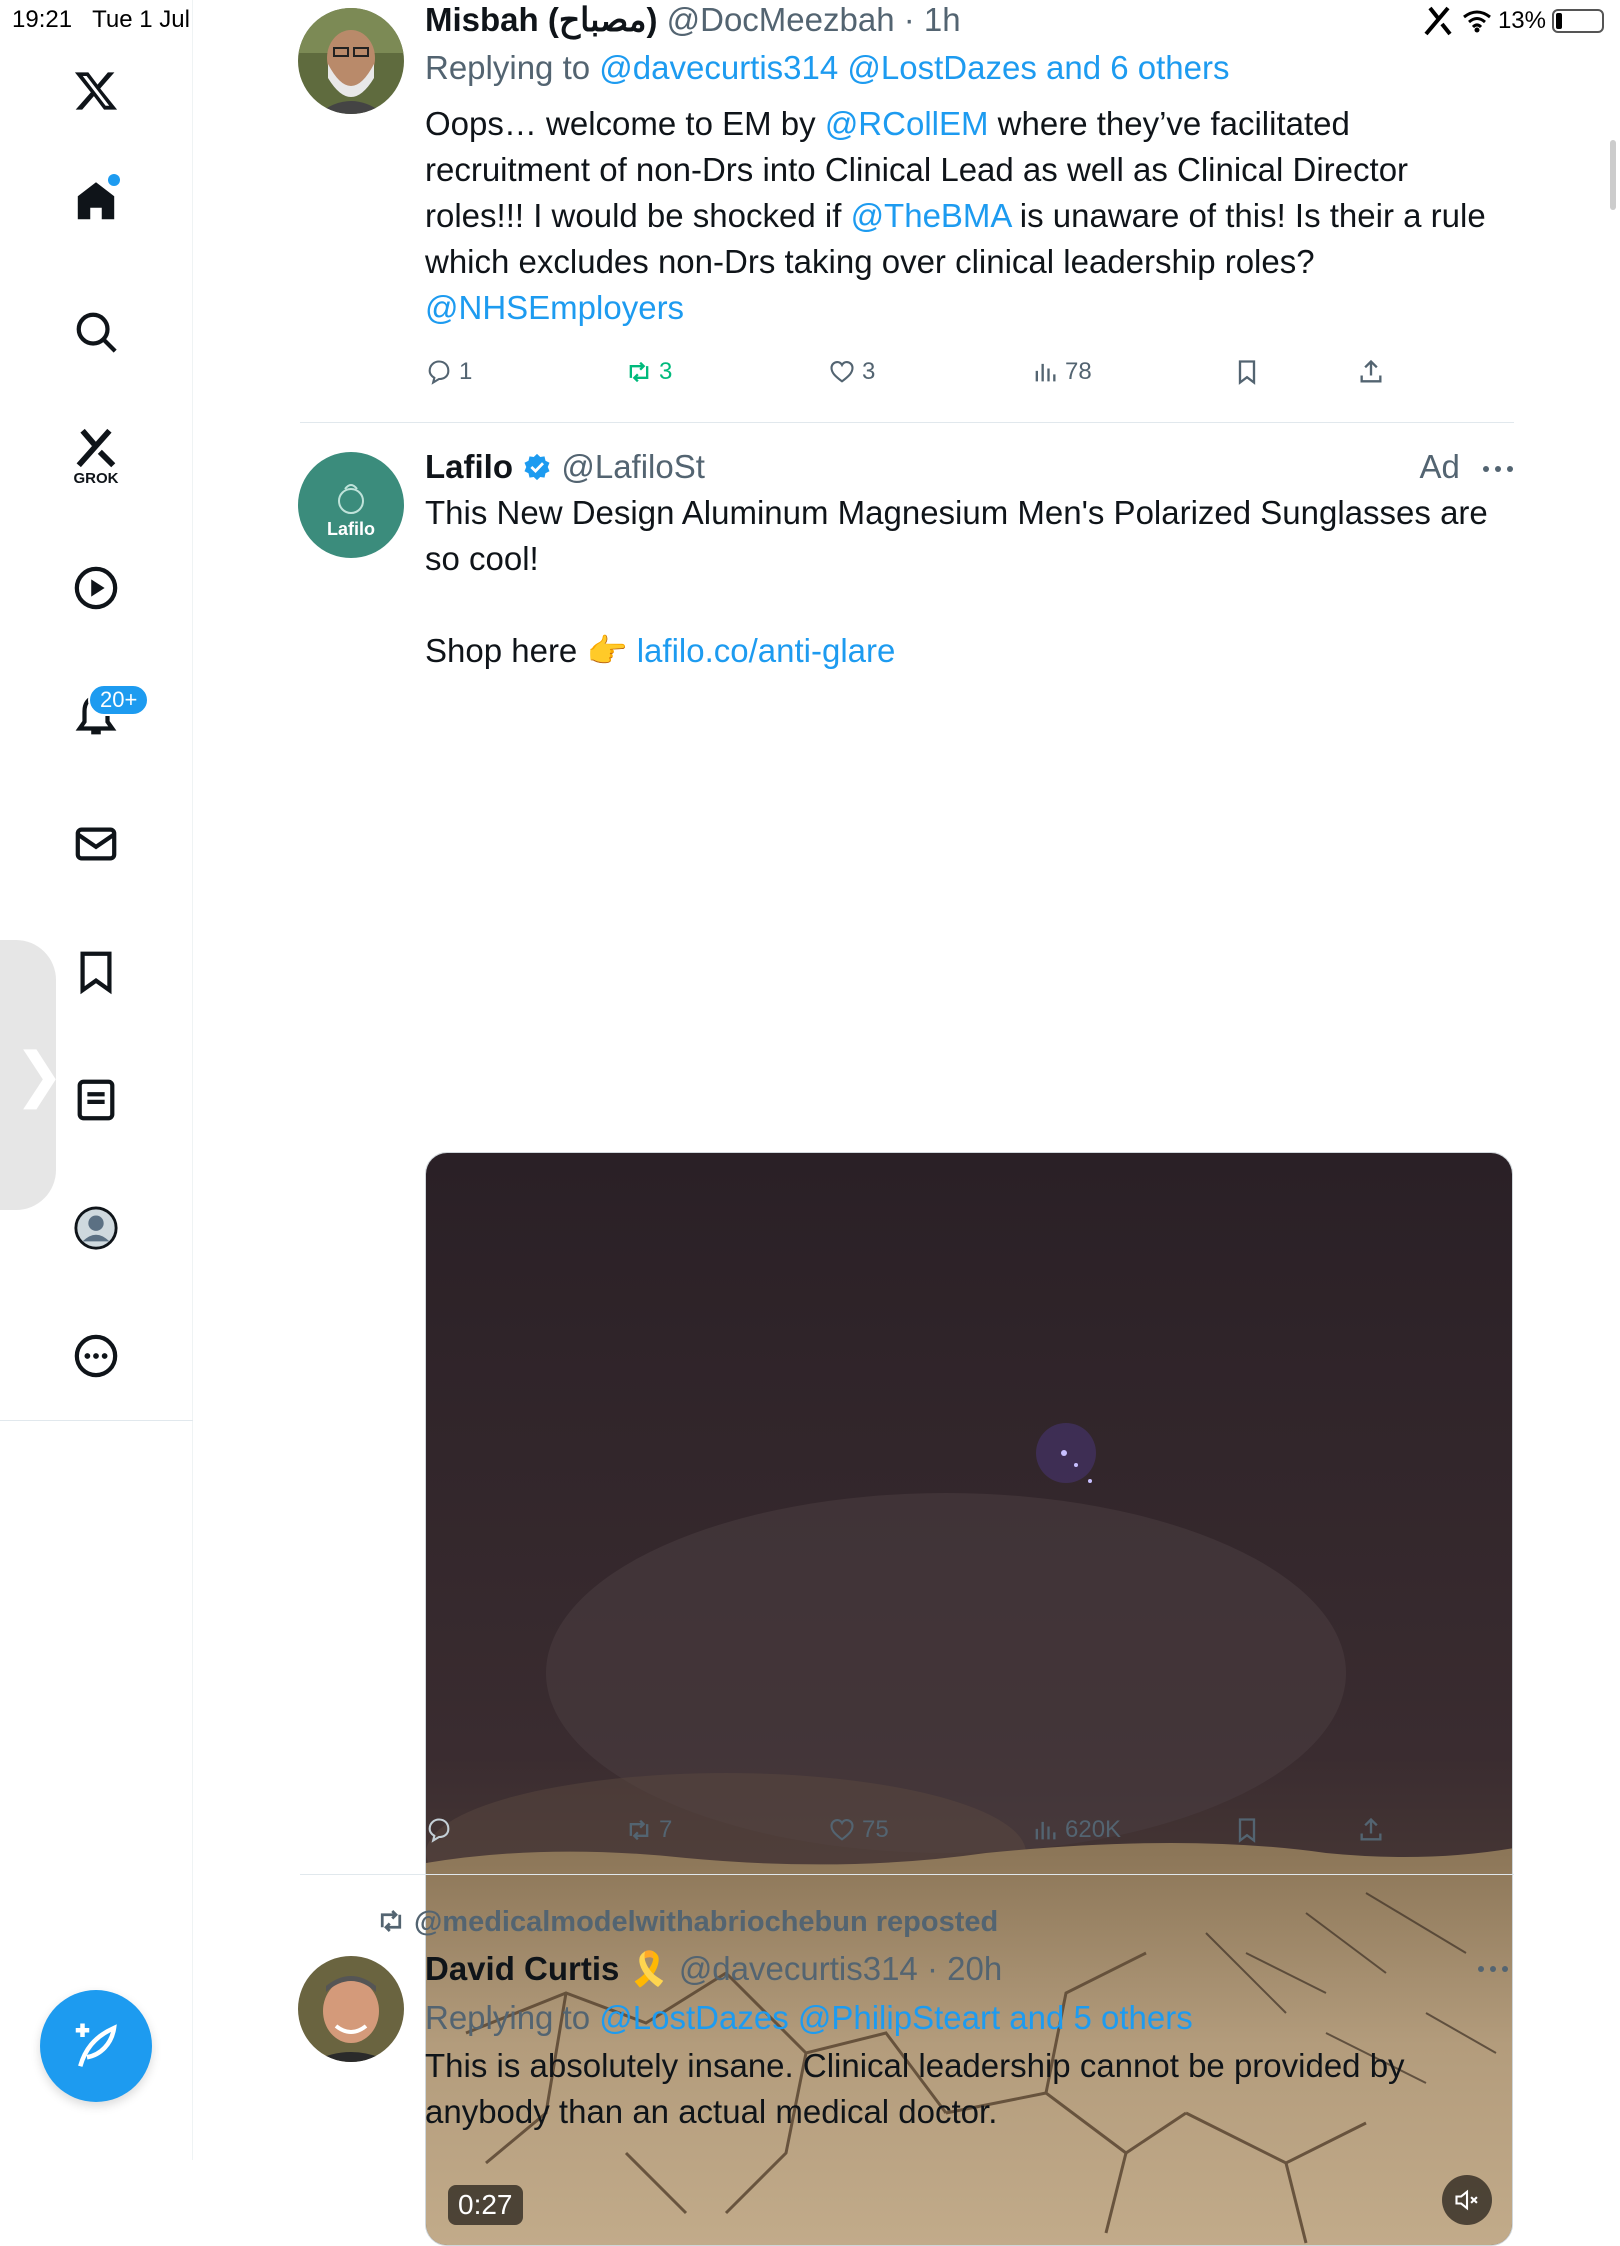 The image size is (1620, 2246). I want to click on repost-button: 7, so click(648, 1830).